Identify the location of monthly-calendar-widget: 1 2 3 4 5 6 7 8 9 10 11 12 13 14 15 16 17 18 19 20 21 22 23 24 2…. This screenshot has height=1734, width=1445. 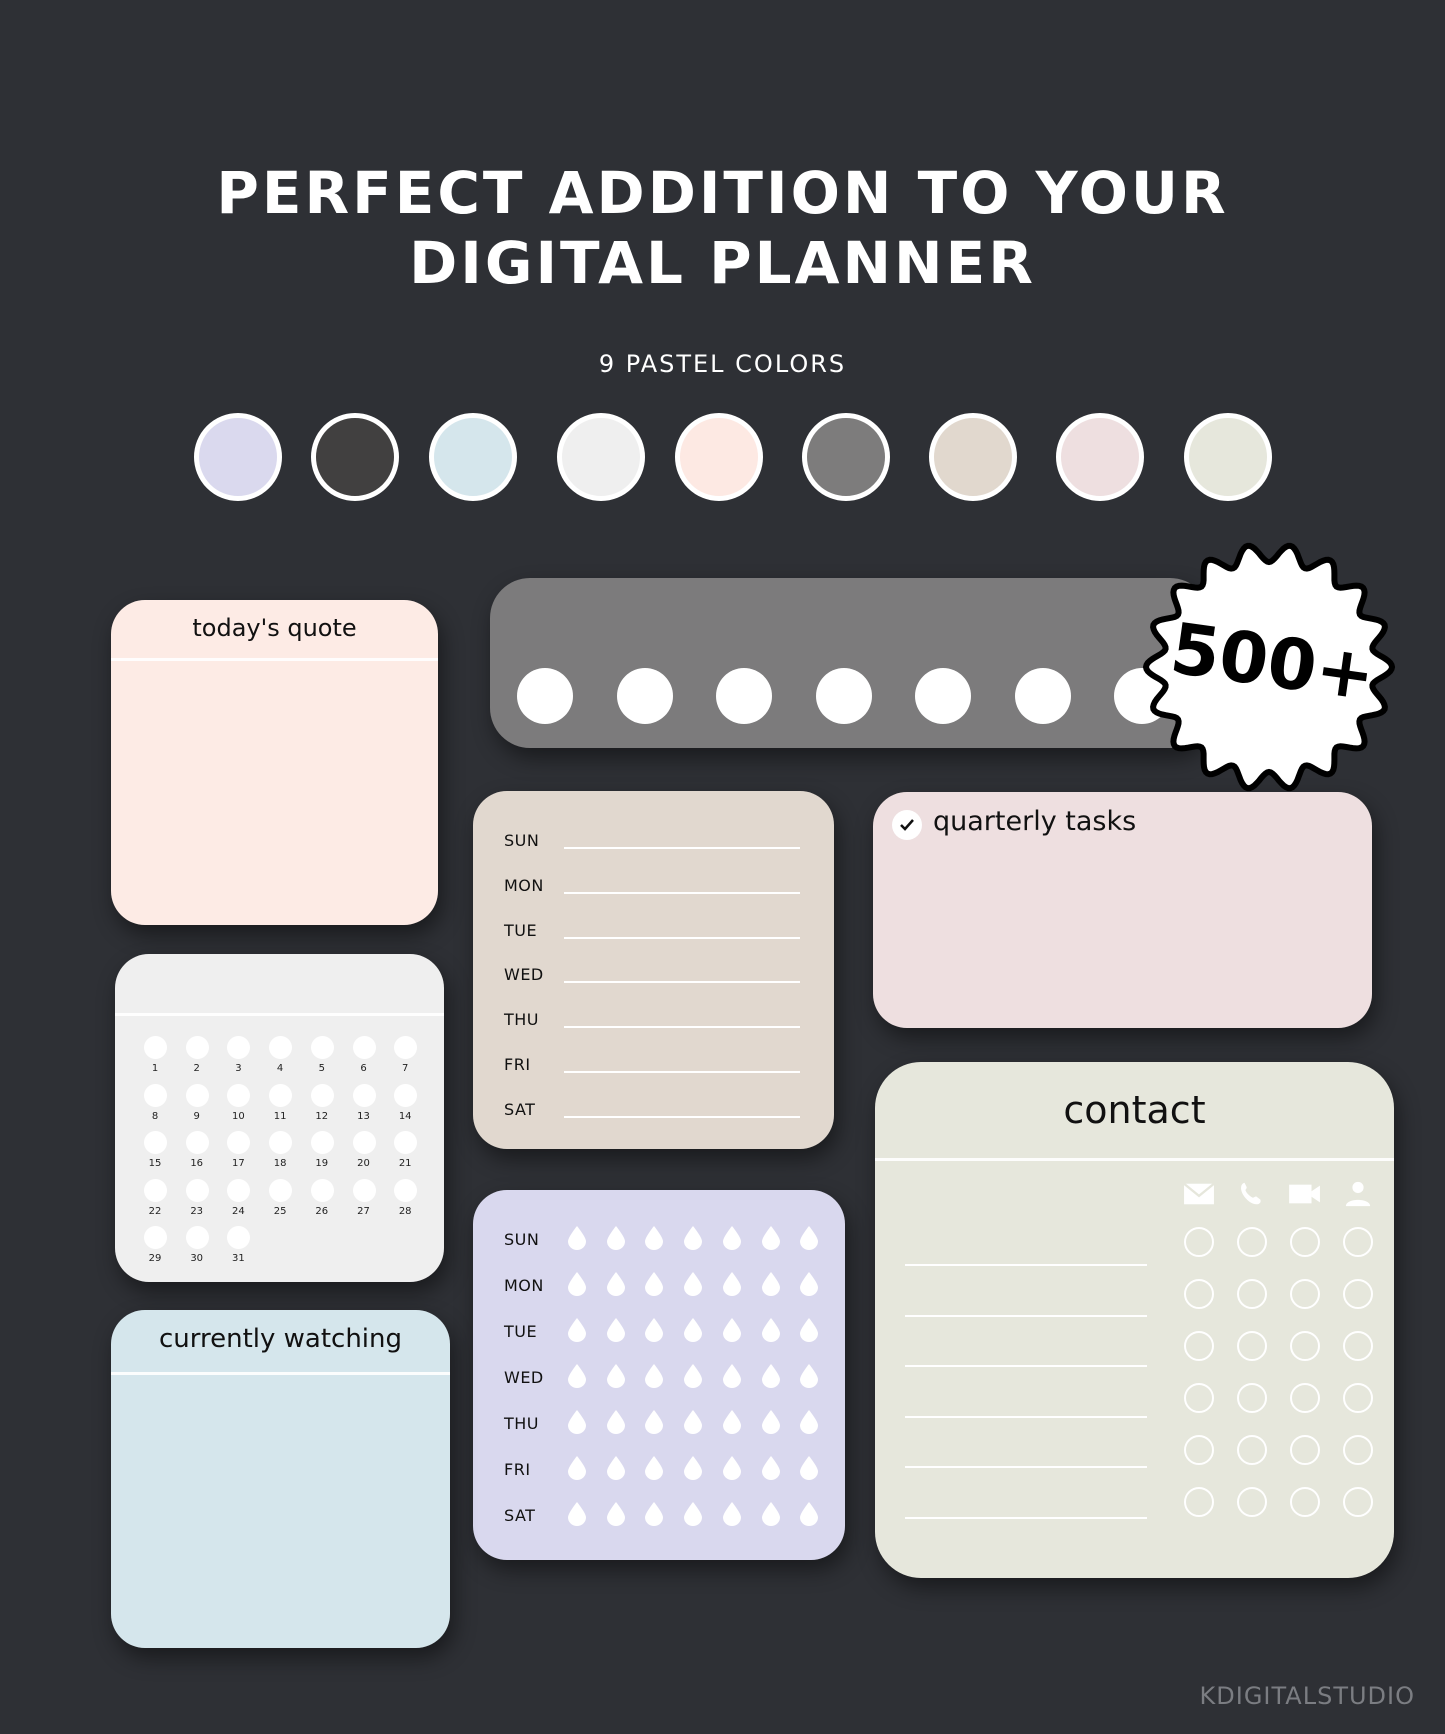
(279, 1118).